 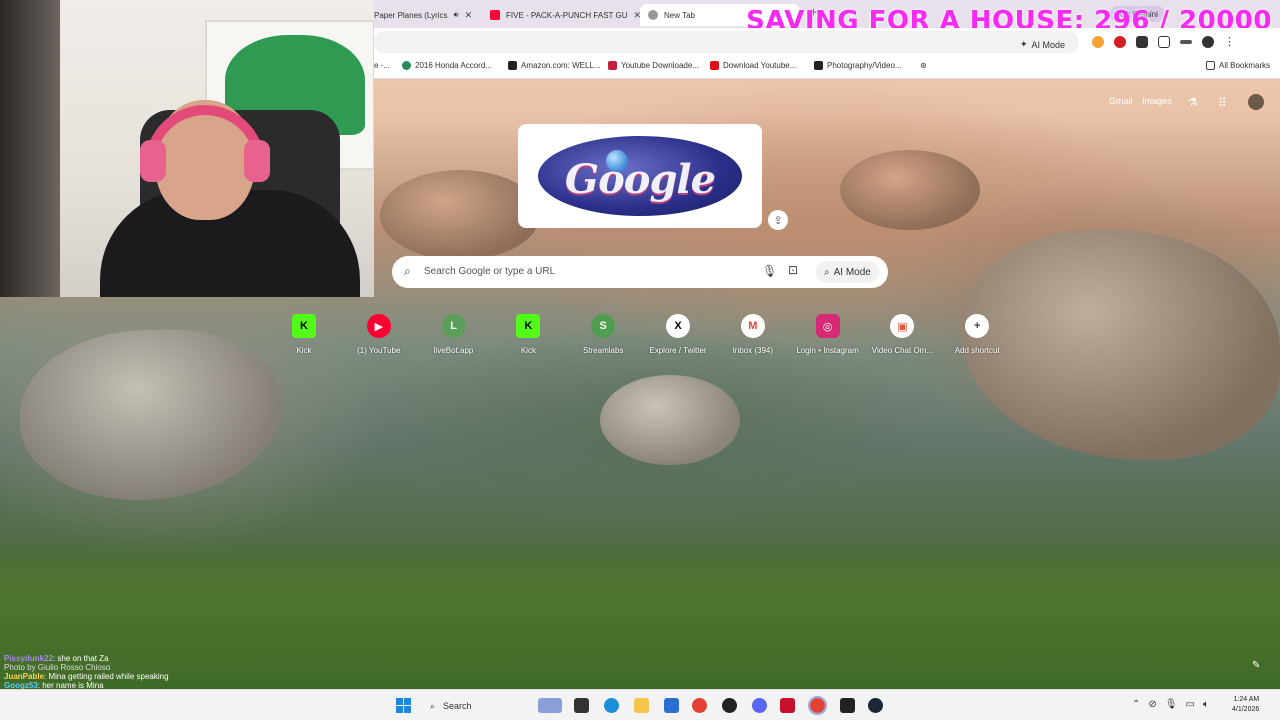 I want to click on shortcut-label: Login • Instagram, so click(x=827, y=350).